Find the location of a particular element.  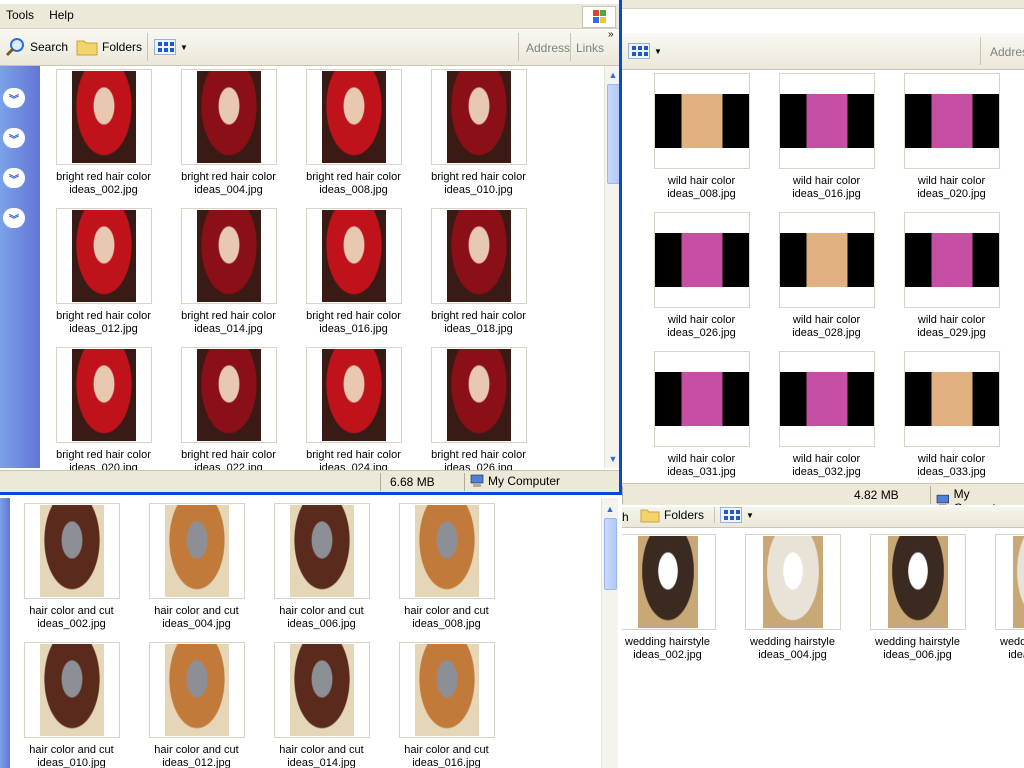

file-thumbnail-item: bright red hair color ideas_012.jpg is located at coordinates (103, 272).